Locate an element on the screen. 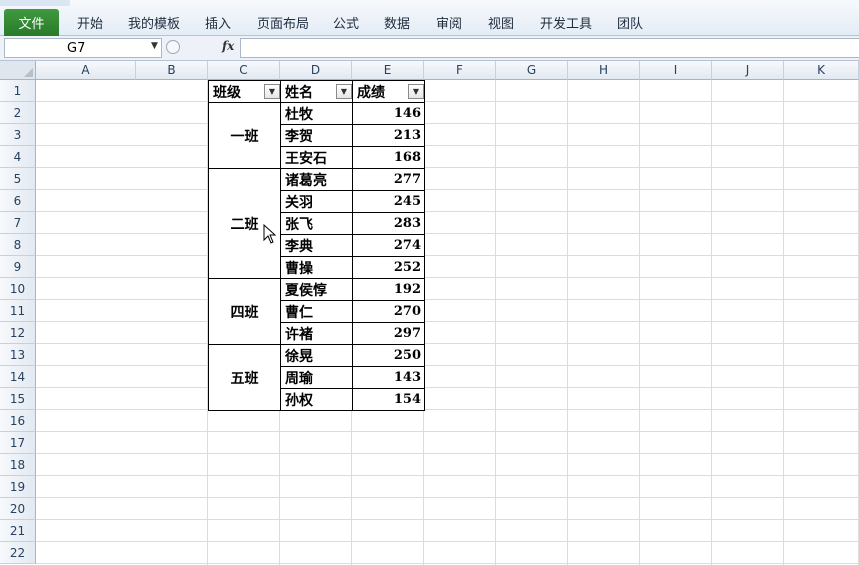 The width and height of the screenshot is (859, 565). header-class: 班级 ▼ is located at coordinates (244, 91).